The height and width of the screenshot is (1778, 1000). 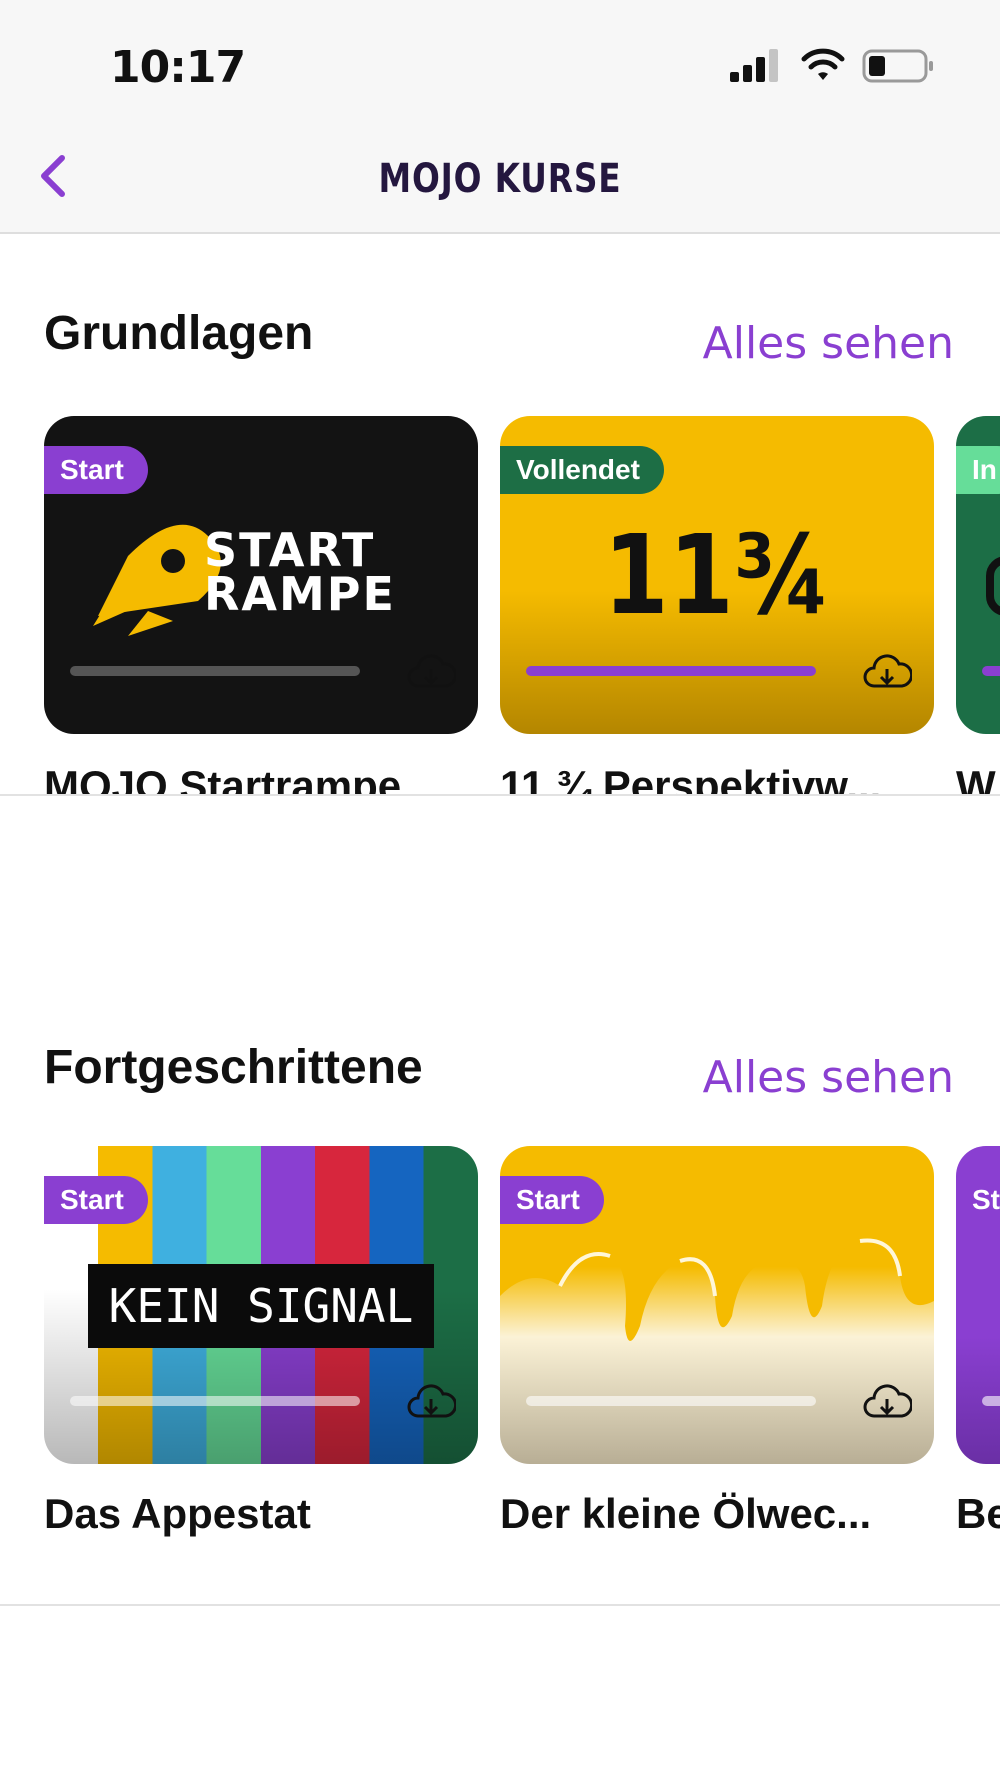 I want to click on navigation-bar: MOJO KURSE, so click(x=500, y=182).